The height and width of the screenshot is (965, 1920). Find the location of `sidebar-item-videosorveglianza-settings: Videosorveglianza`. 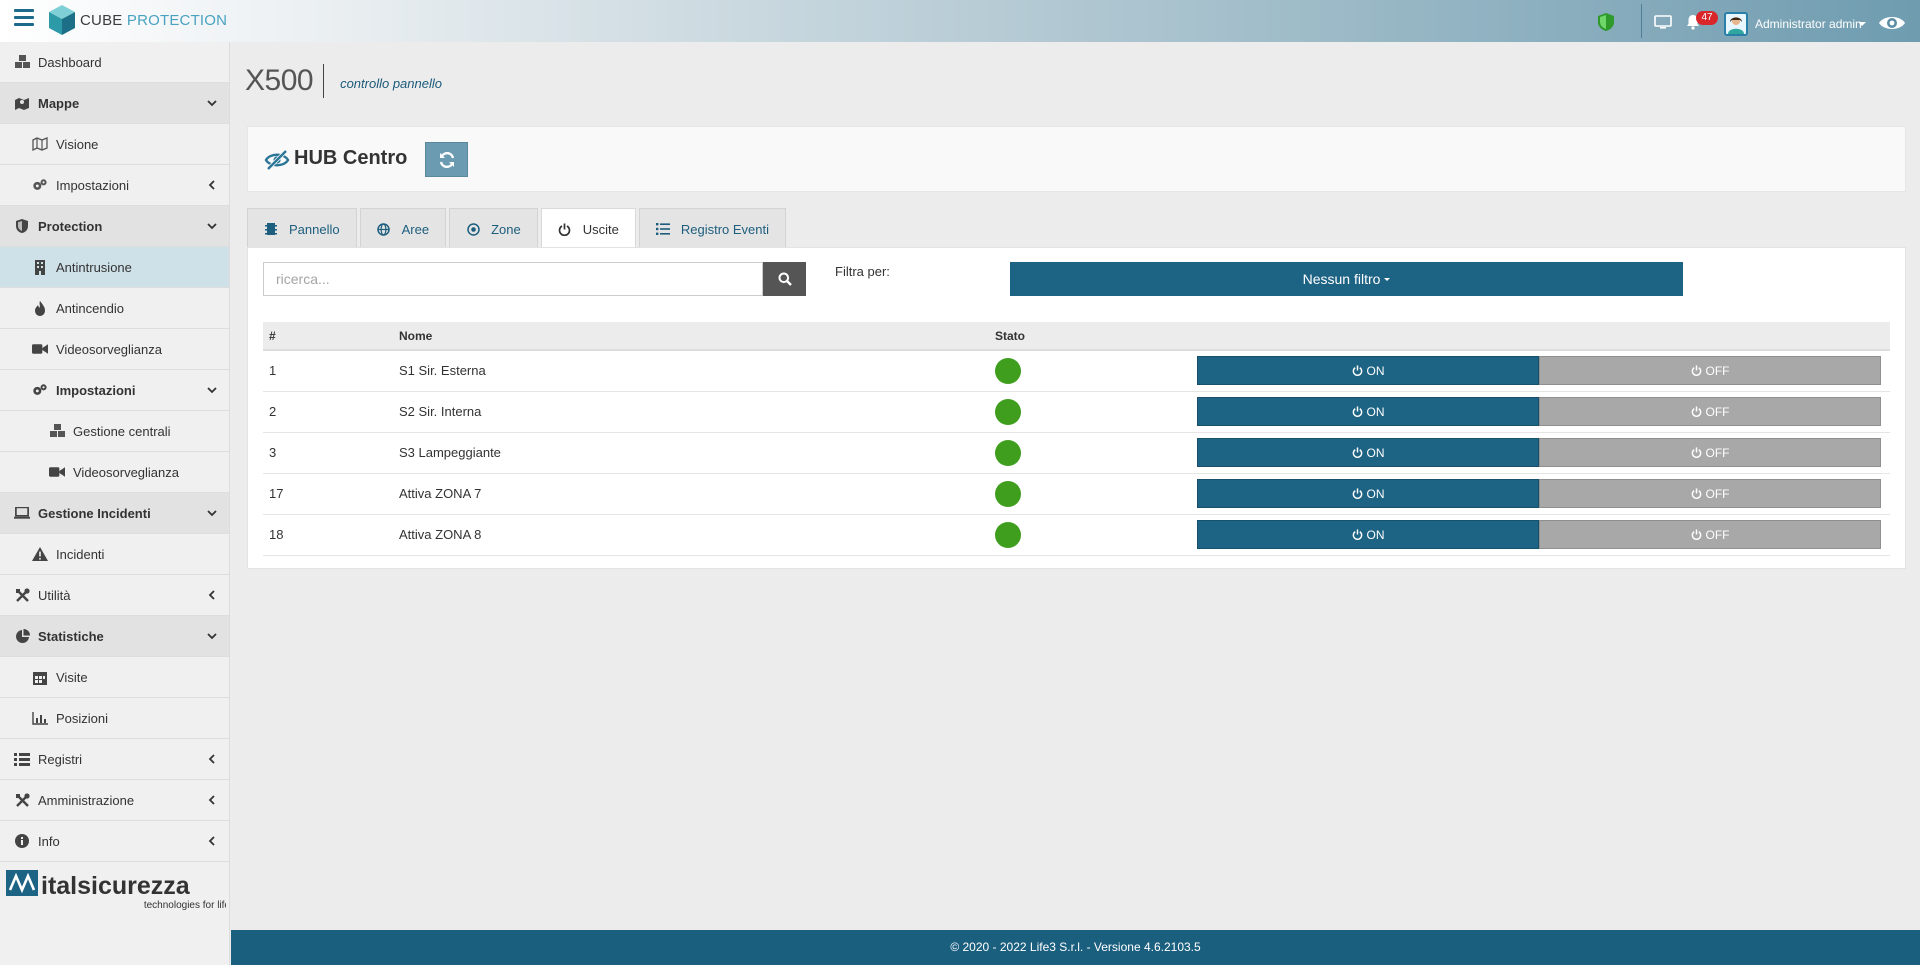

sidebar-item-videosorveglianza-settings: Videosorveglianza is located at coordinates (114, 472).